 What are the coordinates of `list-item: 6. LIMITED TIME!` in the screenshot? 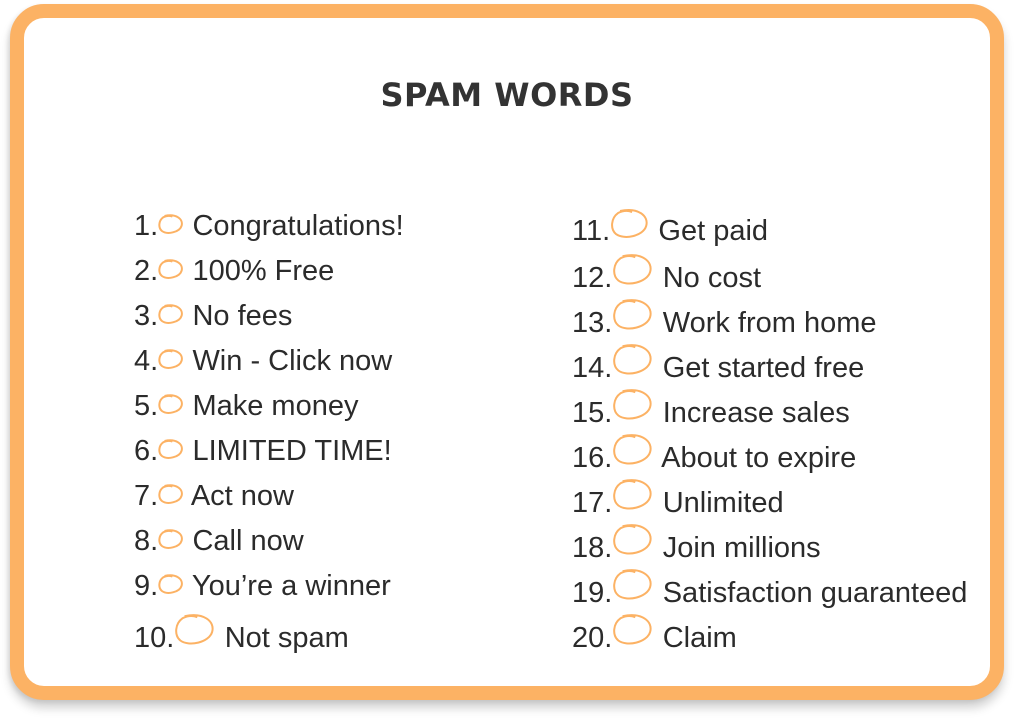 It's located at (269, 455).